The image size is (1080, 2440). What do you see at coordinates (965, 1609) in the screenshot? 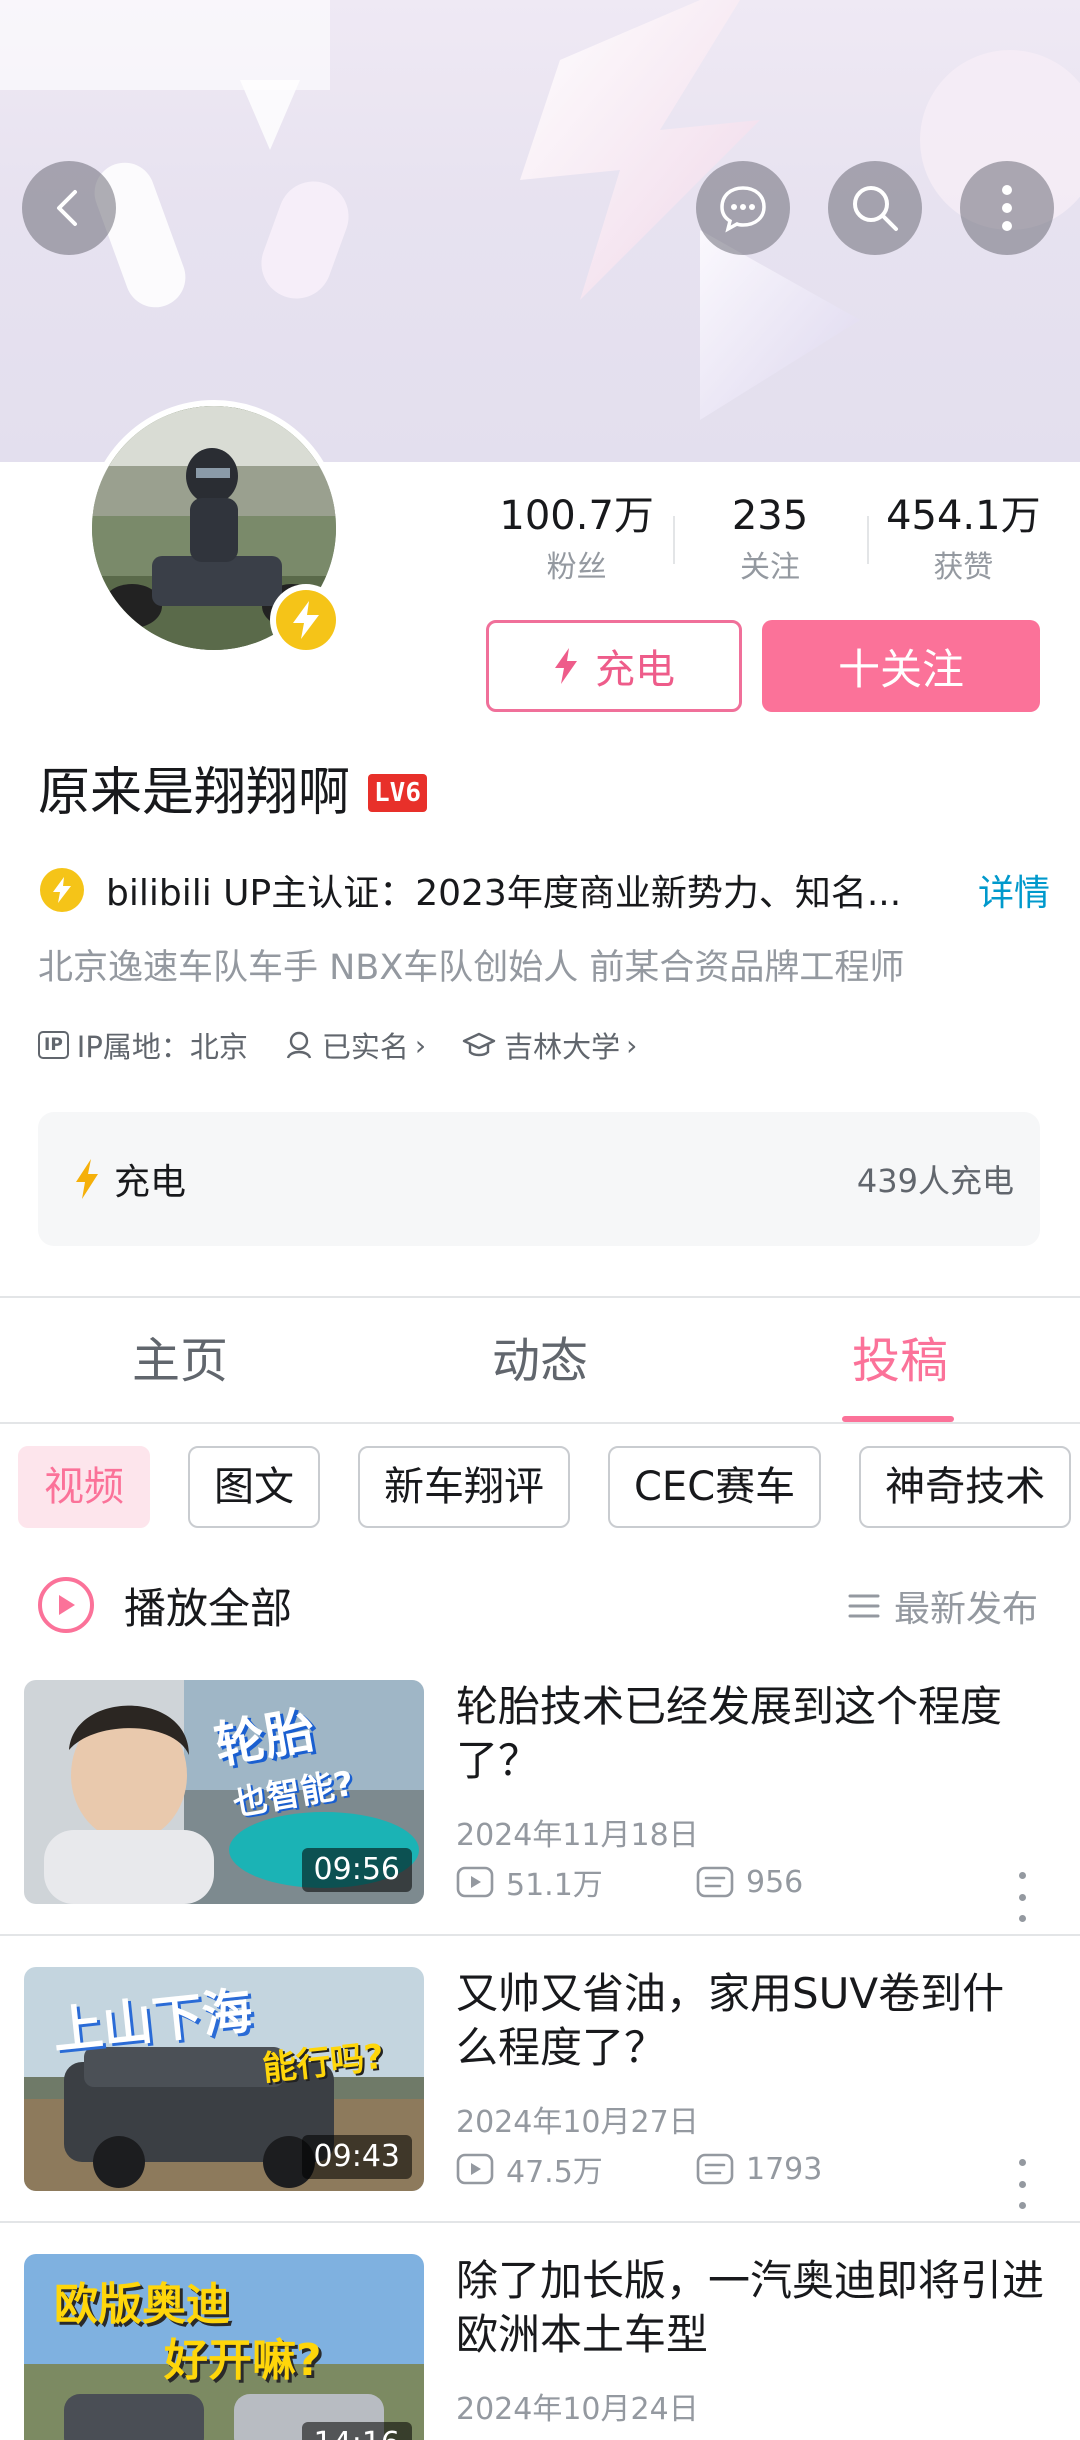
I see `sort-label: 最新发布` at bounding box center [965, 1609].